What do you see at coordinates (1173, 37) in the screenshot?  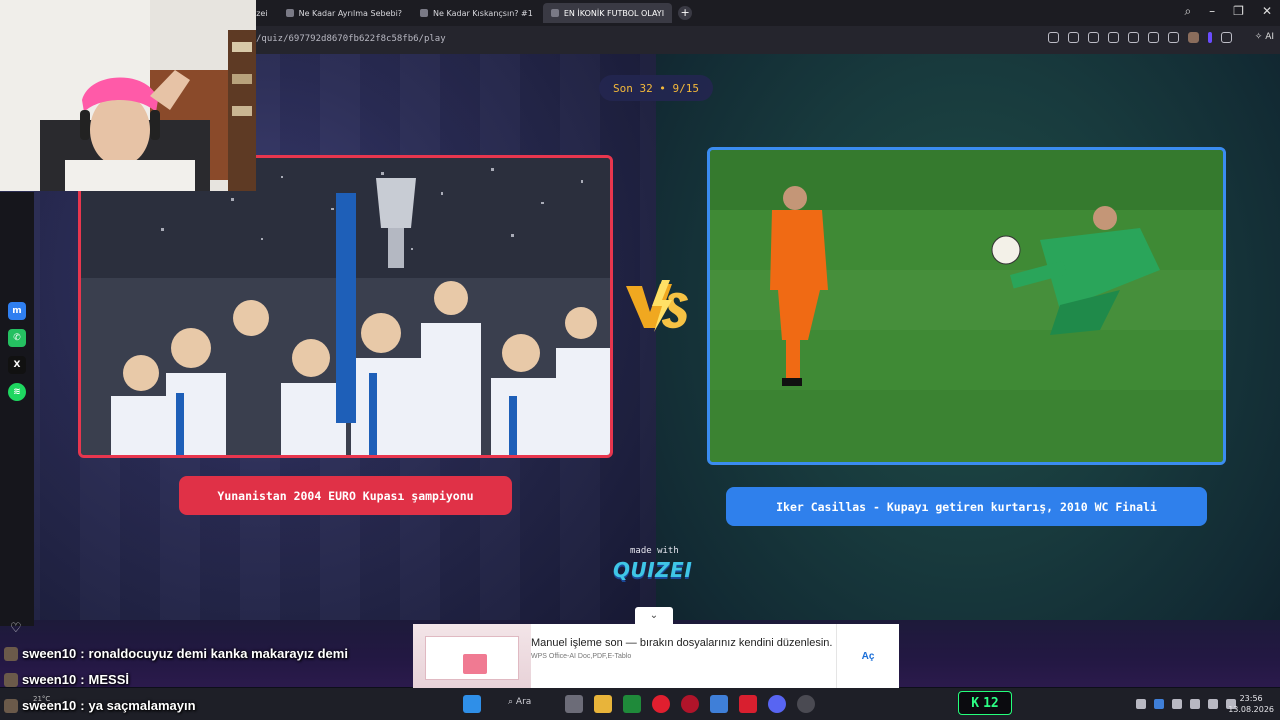 I see `menu-icon` at bounding box center [1173, 37].